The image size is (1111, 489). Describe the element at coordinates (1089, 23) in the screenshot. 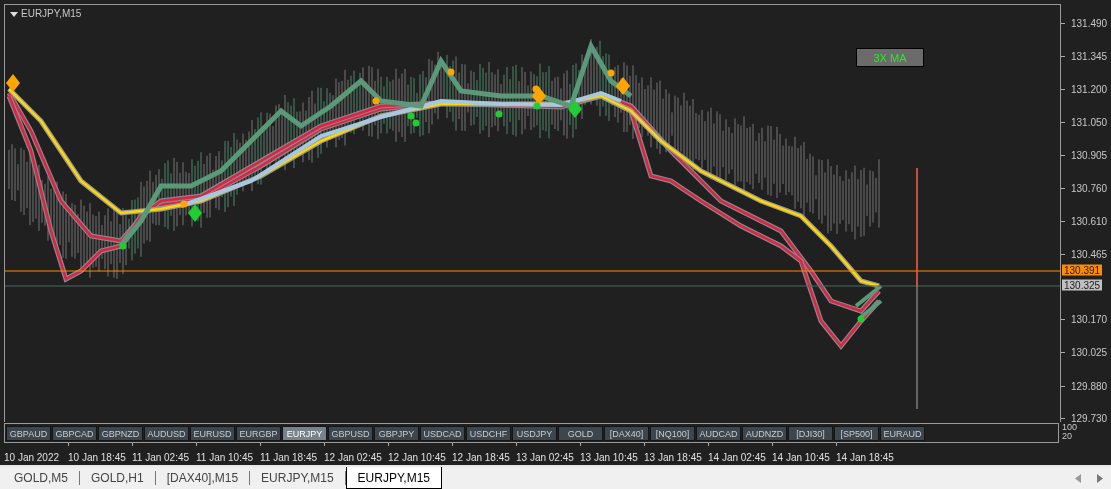

I see `price-label: 131.490` at that location.